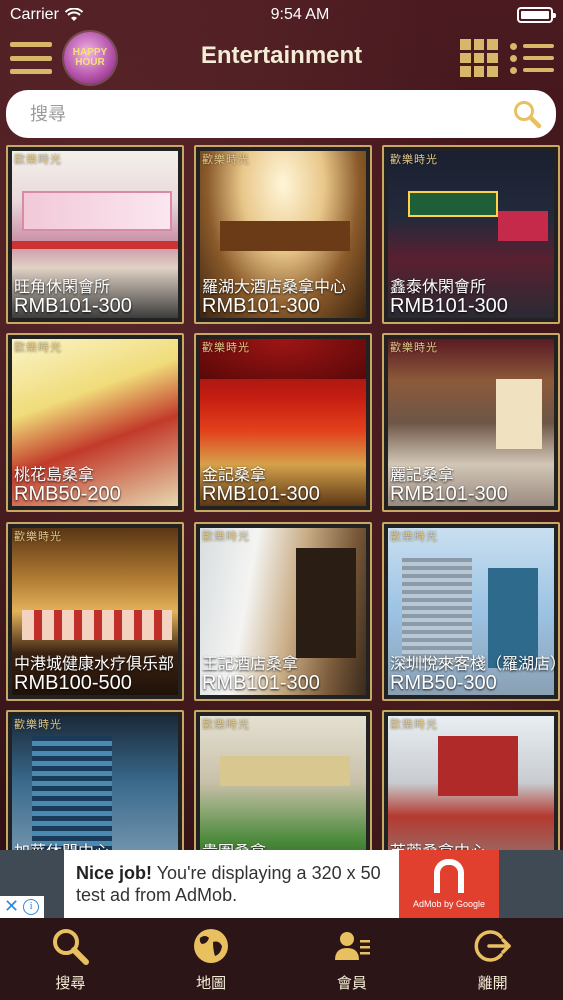 This screenshot has width=563, height=1000. What do you see at coordinates (54, 474) in the screenshot?
I see `listing-name: 桃花島桑拿` at bounding box center [54, 474].